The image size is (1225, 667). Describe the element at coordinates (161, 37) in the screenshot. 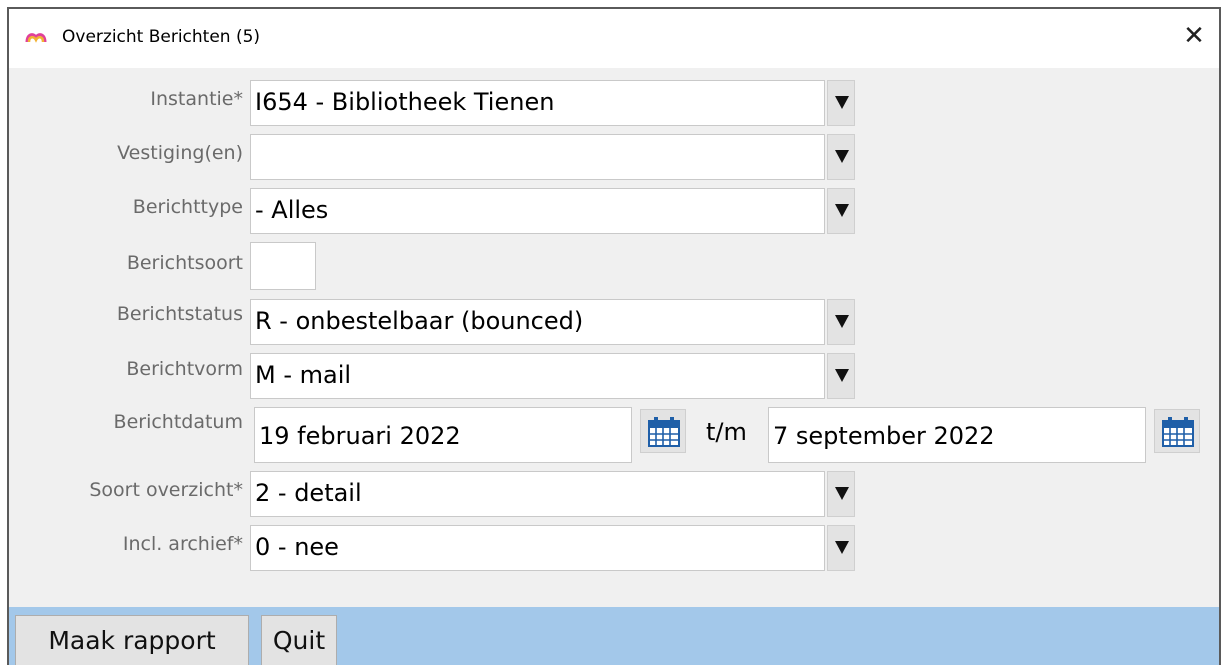

I see `window-title: Overzicht Berichten (5)` at that location.